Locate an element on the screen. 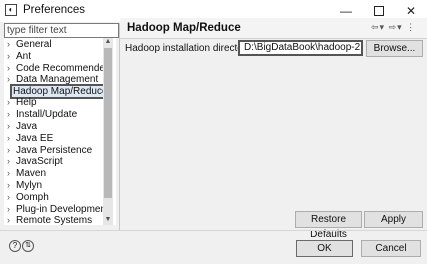  tree-item-javascript: › JavaScript is located at coordinates (35, 161).